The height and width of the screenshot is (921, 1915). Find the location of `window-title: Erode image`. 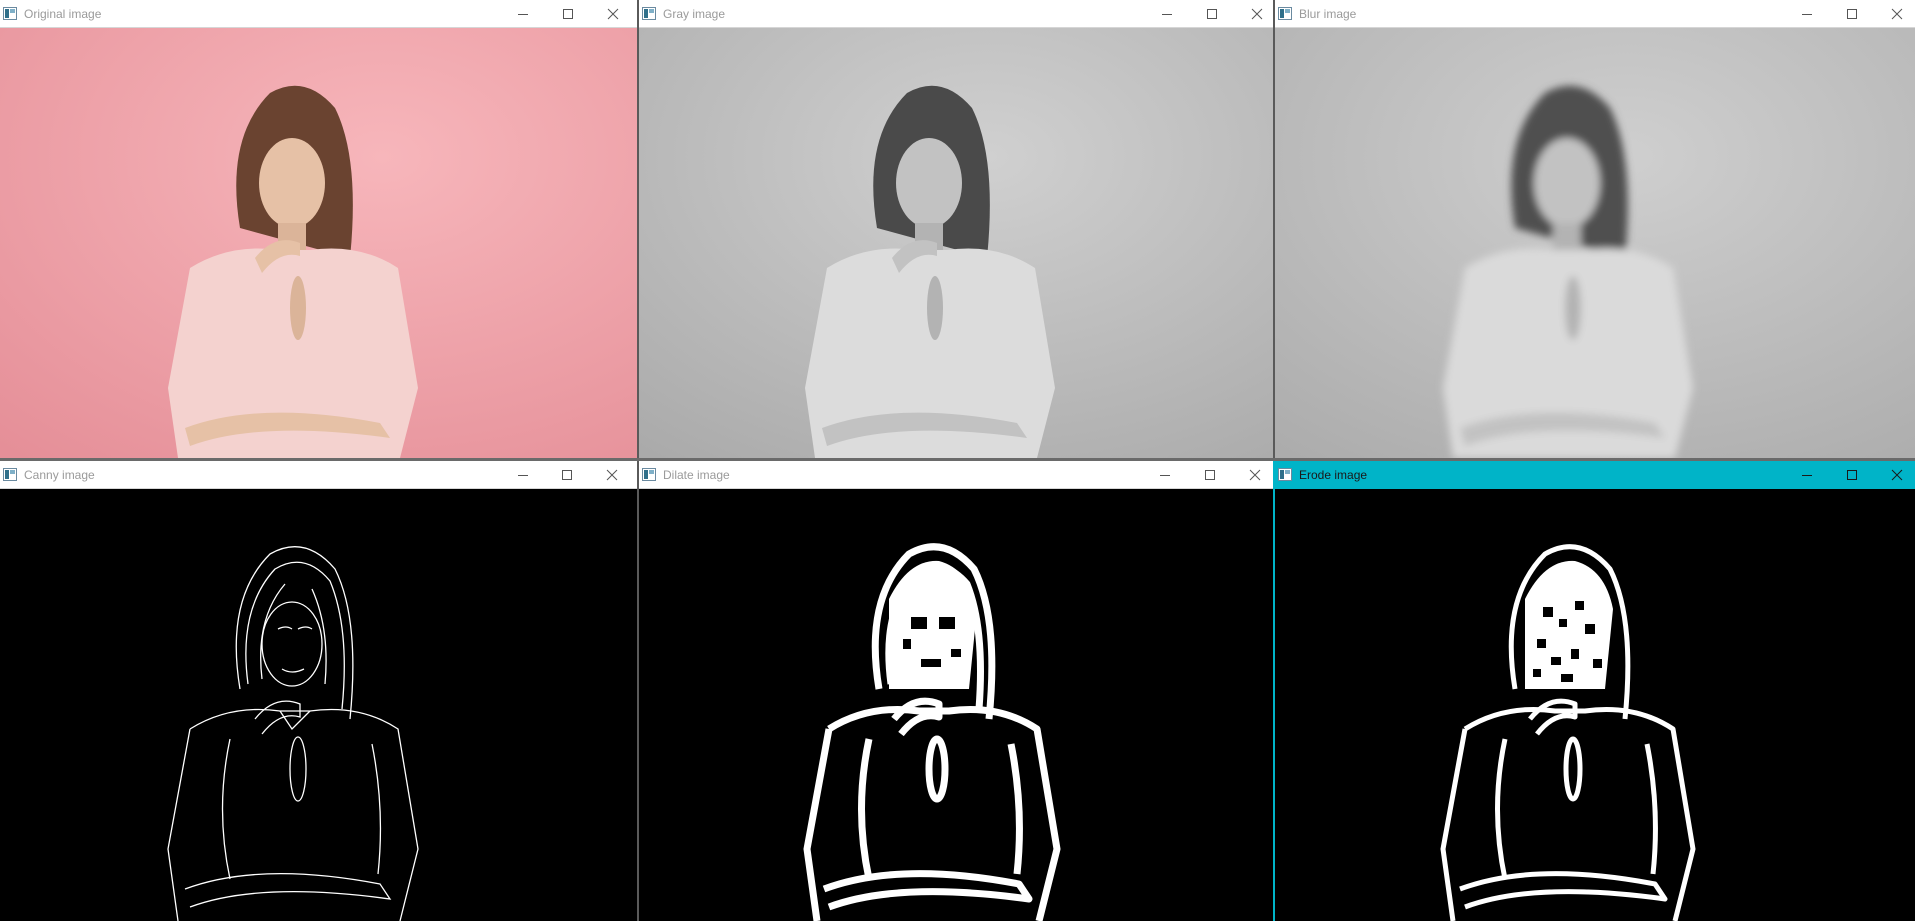

window-title: Erode image is located at coordinates (1333, 475).